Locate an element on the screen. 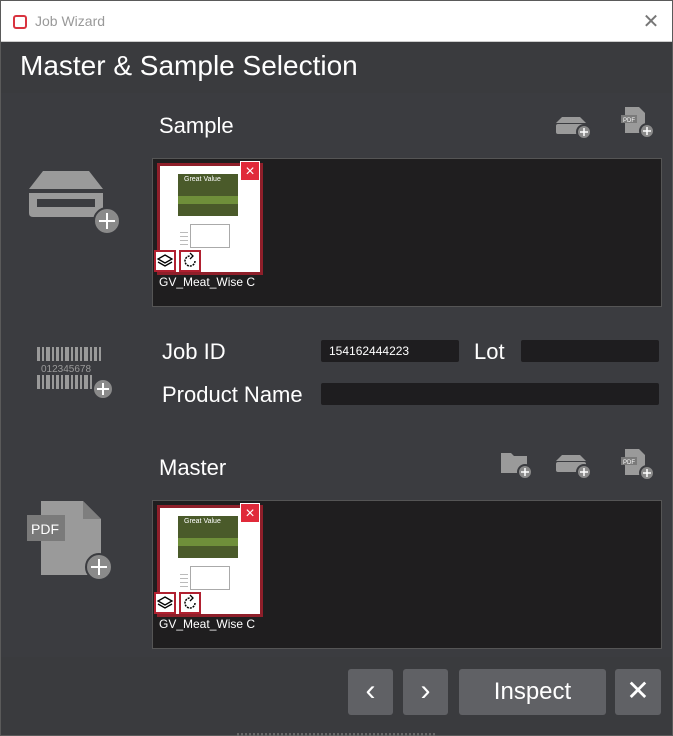 The height and width of the screenshot is (736, 673). inspect-button: Inspect is located at coordinates (532, 692).